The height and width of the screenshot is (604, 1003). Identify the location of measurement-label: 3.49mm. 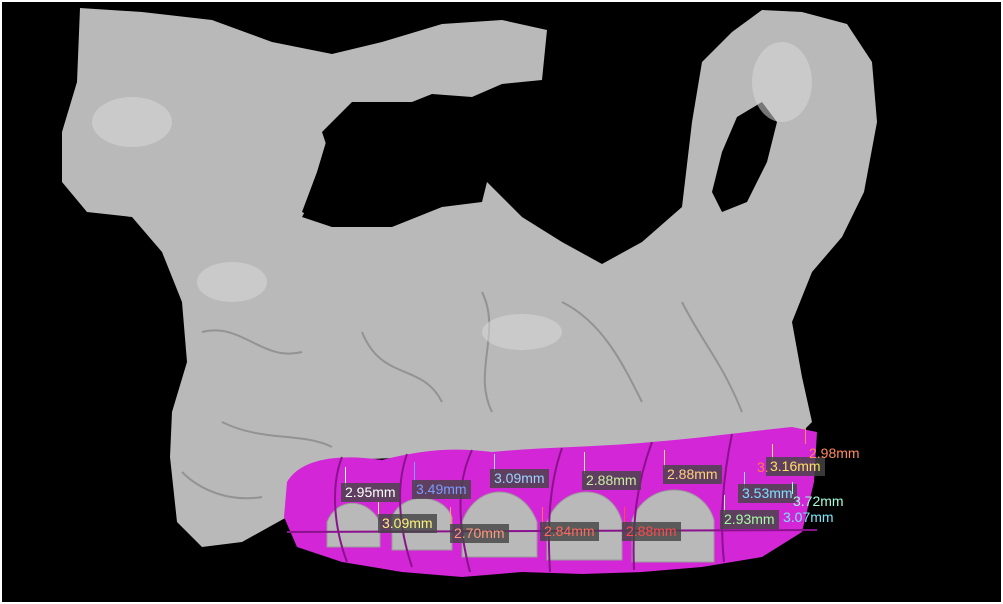
(441, 489).